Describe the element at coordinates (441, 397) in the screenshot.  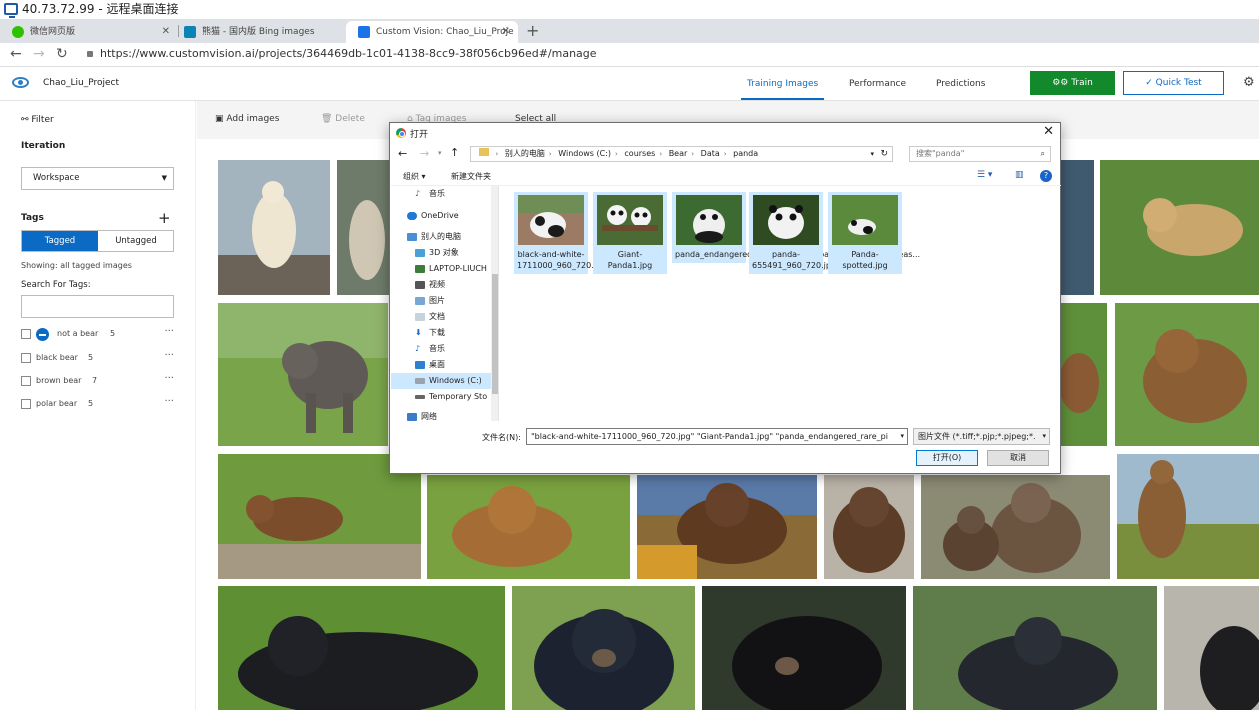
I see `nav-item-temporary-storage: Temporary Sto` at that location.